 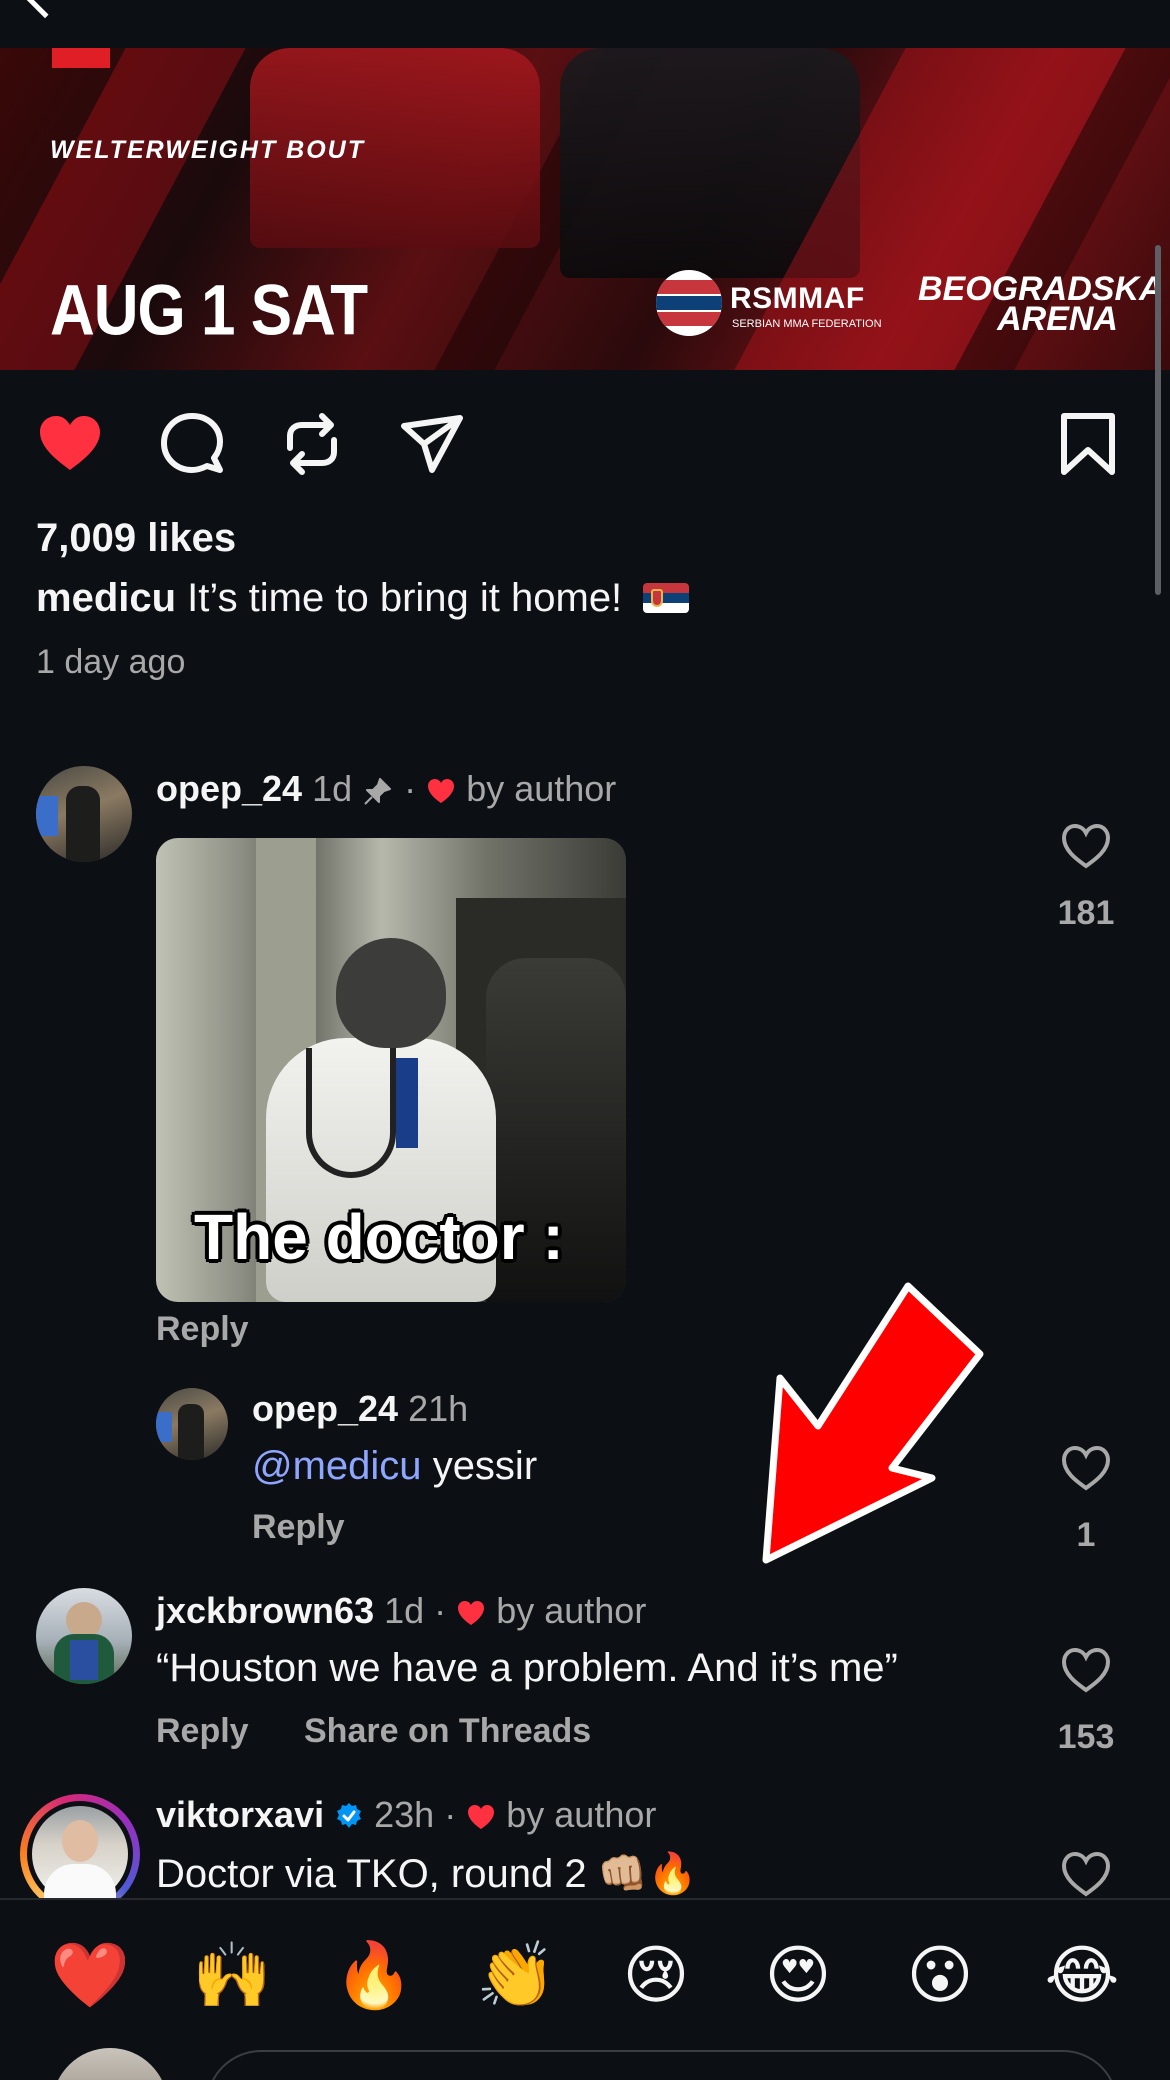 I want to click on comment-header: opep_24 21h, so click(x=360, y=1409).